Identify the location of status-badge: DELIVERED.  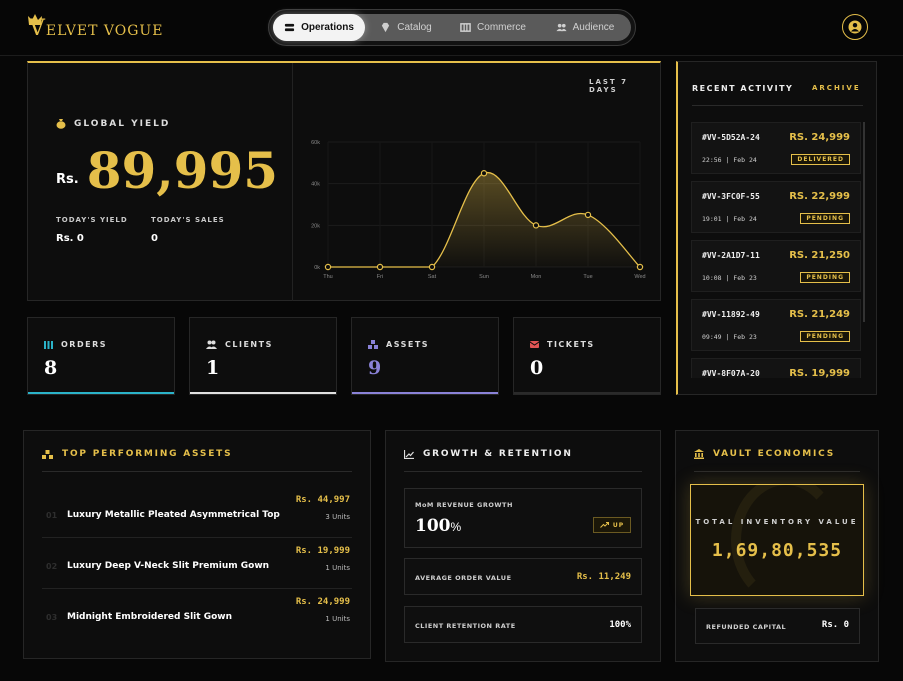
(820, 159).